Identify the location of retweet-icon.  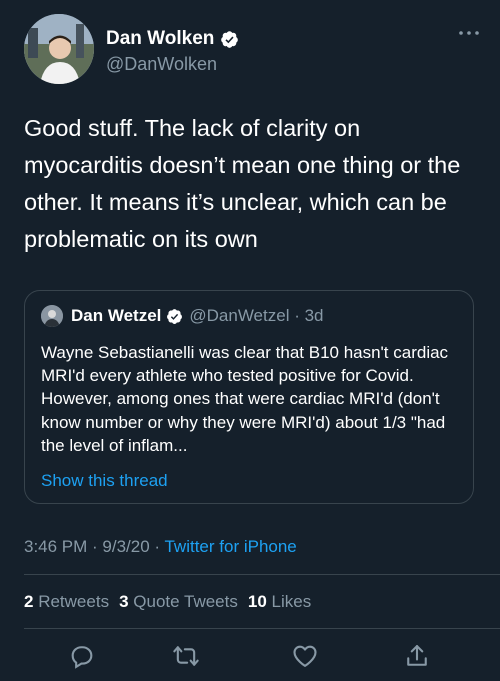
(186, 656).